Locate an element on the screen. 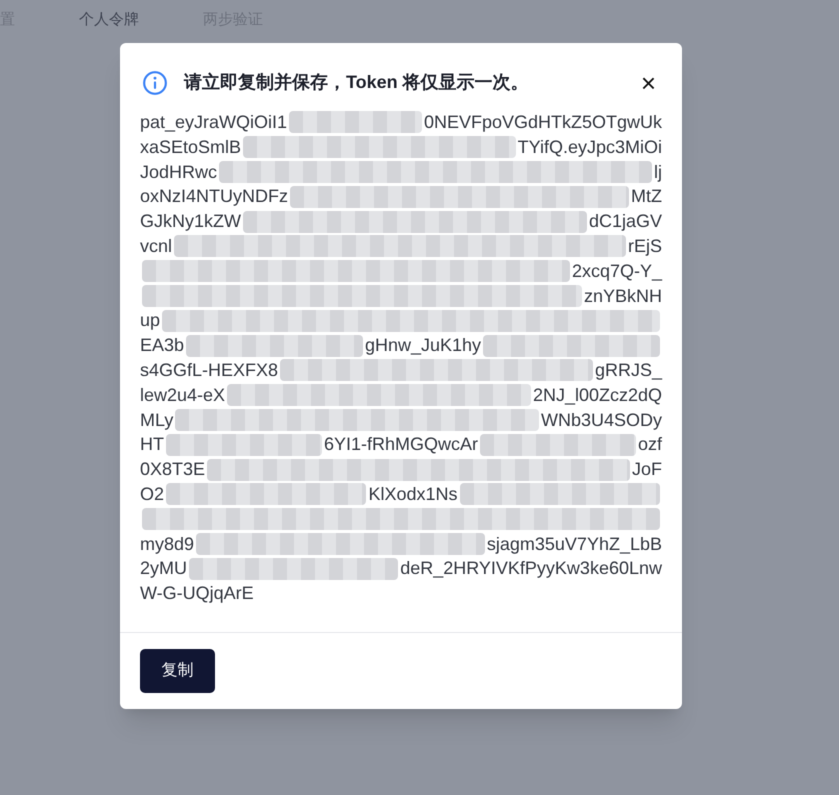 The image size is (839, 795). token-text: O2 is located at coordinates (152, 494).